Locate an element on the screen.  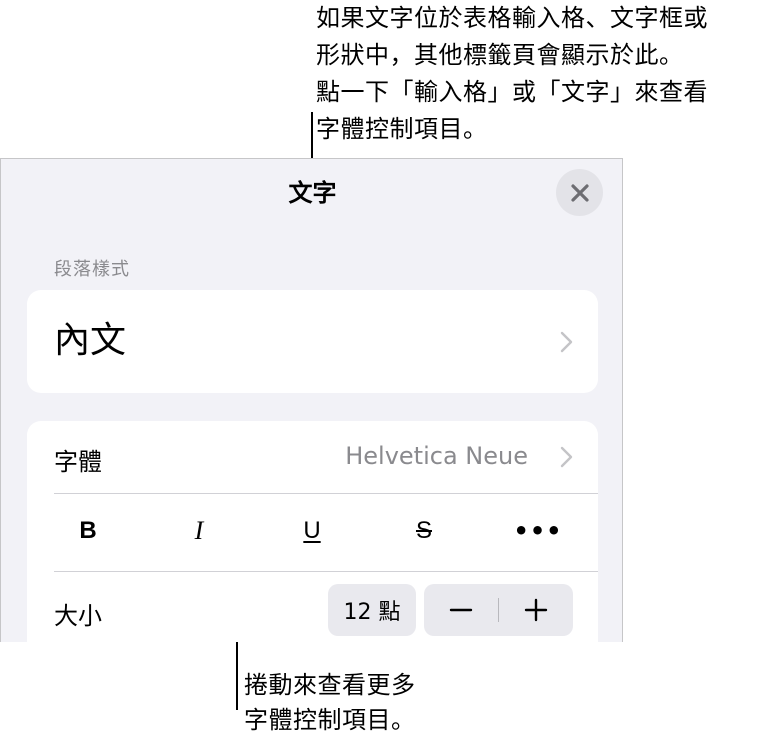
font-name-value: Helvetica Neue is located at coordinates (436, 456).